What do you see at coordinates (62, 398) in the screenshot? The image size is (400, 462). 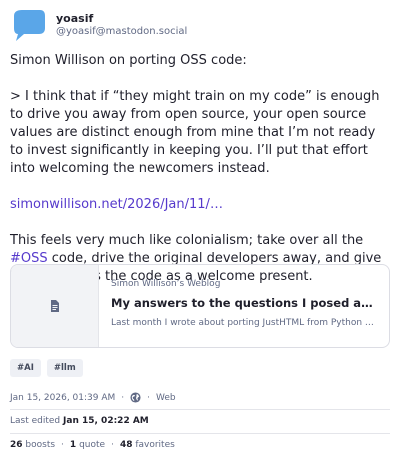 I see `post-timestamp: Jan 15, 2026, 01:39 AM` at bounding box center [62, 398].